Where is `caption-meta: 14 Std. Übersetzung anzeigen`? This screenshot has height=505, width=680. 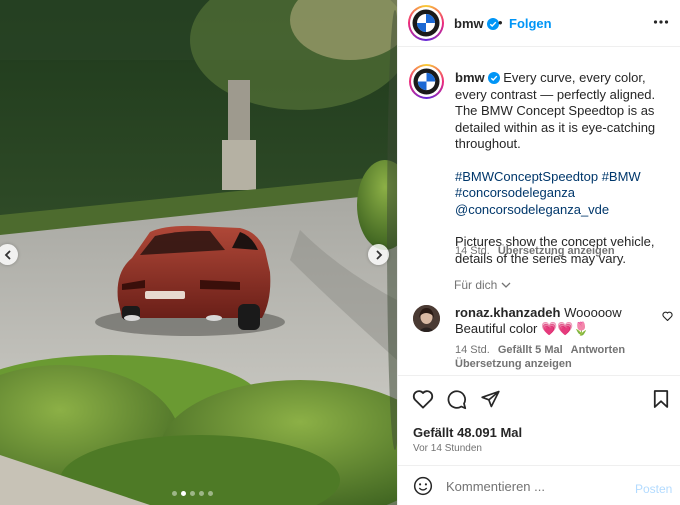
caption-meta: 14 Std. Übersetzung anzeigen is located at coordinates (535, 251).